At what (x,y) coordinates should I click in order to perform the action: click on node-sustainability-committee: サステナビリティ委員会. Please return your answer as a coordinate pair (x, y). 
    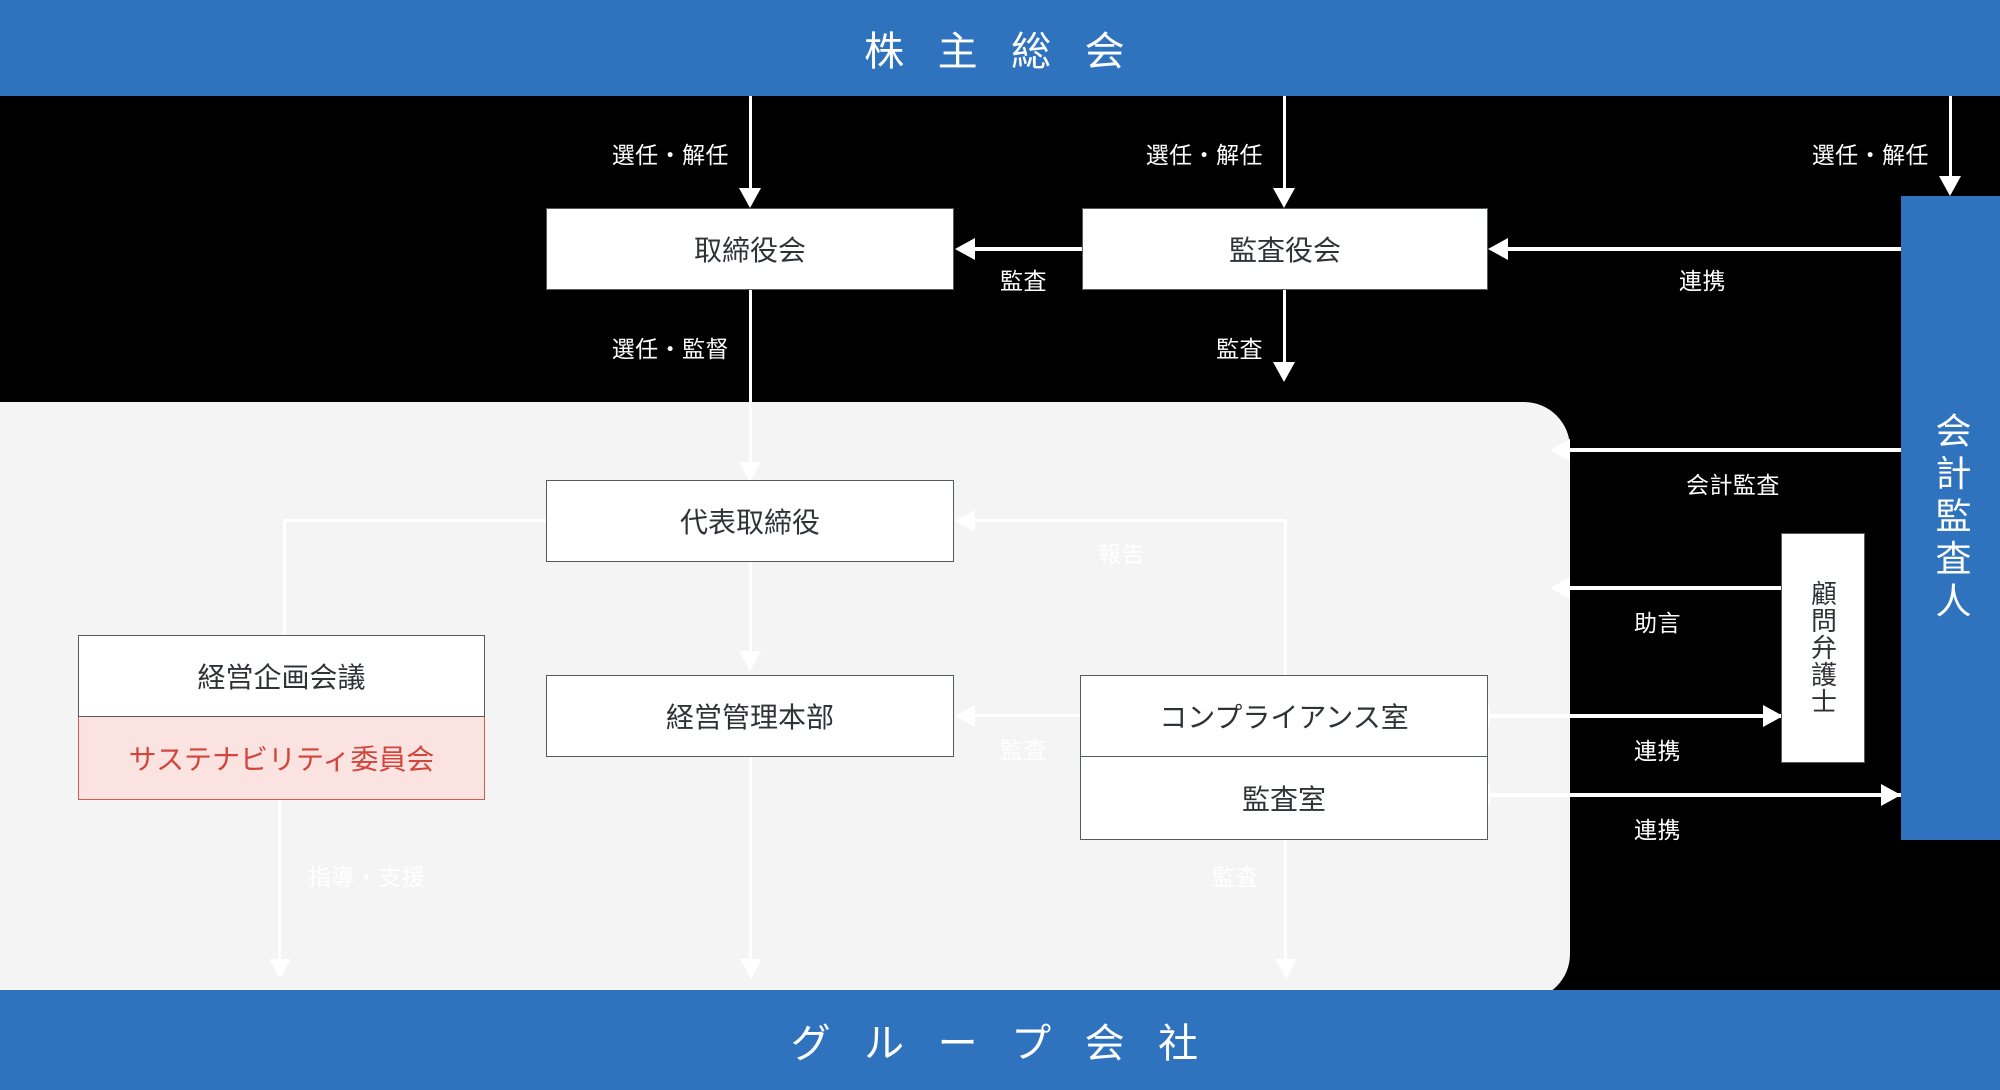
    Looking at the image, I should click on (281, 758).